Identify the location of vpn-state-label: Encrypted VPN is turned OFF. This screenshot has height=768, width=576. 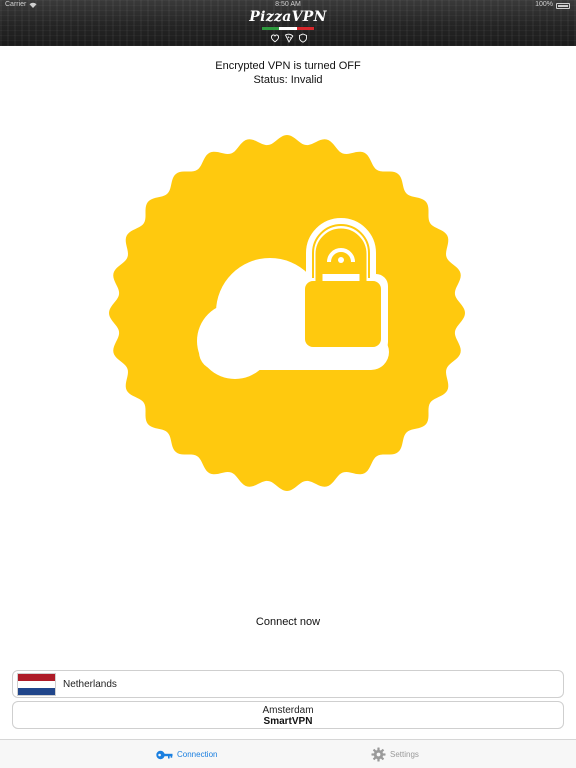
(288, 66).